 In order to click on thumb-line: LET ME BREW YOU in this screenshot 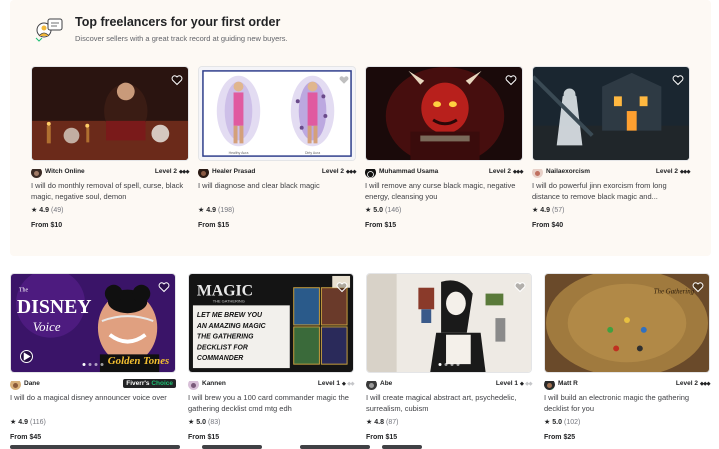, I will do `click(230, 315)`.